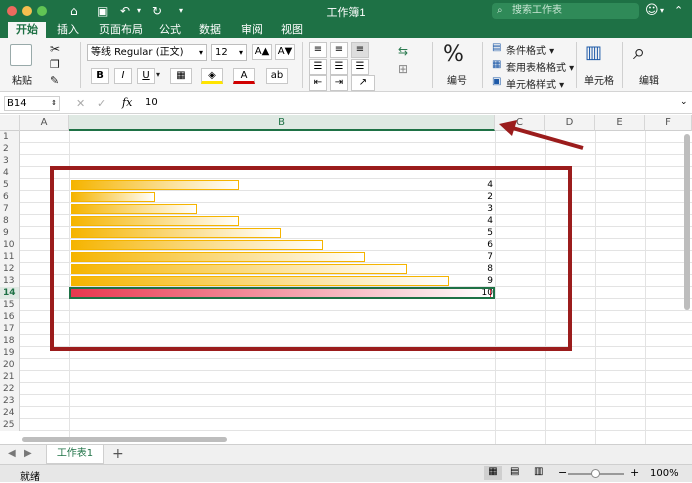  Describe the element at coordinates (453, 54) in the screenshot. I see `percent-icon: %` at that location.